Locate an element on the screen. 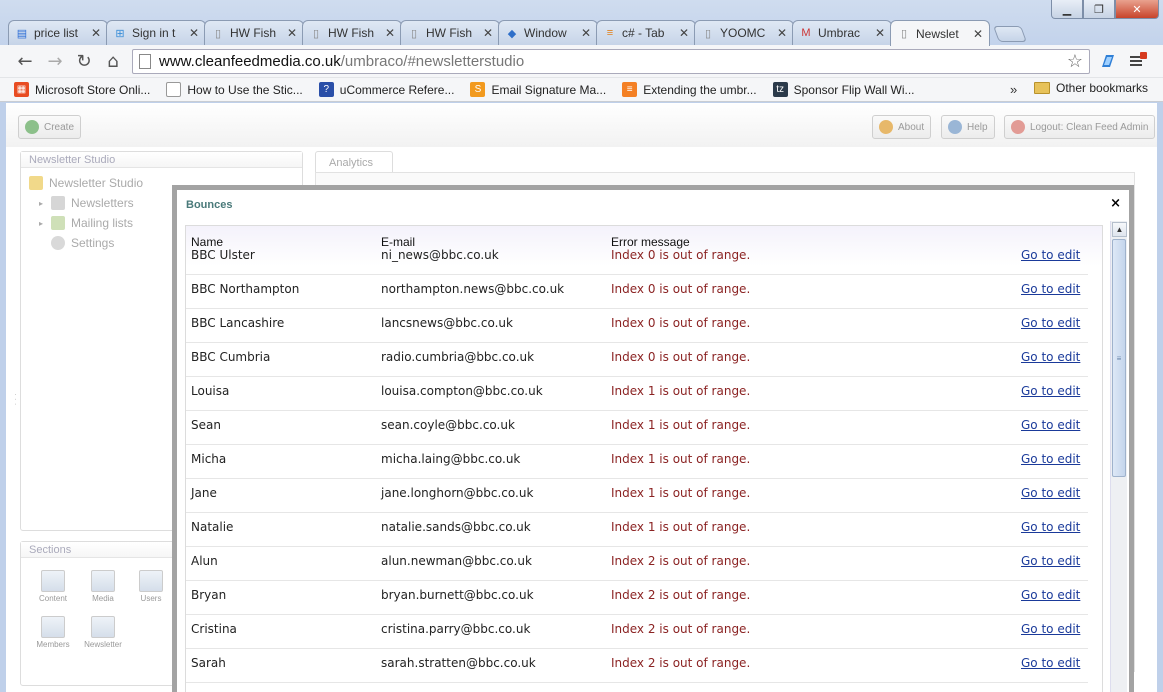 The height and width of the screenshot is (692, 1163). browser-tab: ▯ Newslet ✕ is located at coordinates (940, 33).